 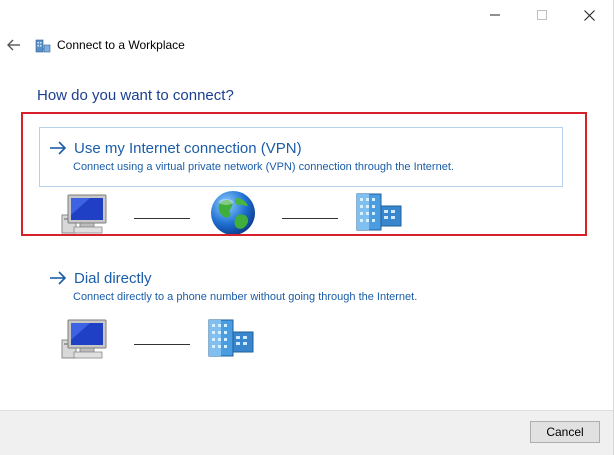 I want to click on back-arrow-icon, so click(x=13, y=45).